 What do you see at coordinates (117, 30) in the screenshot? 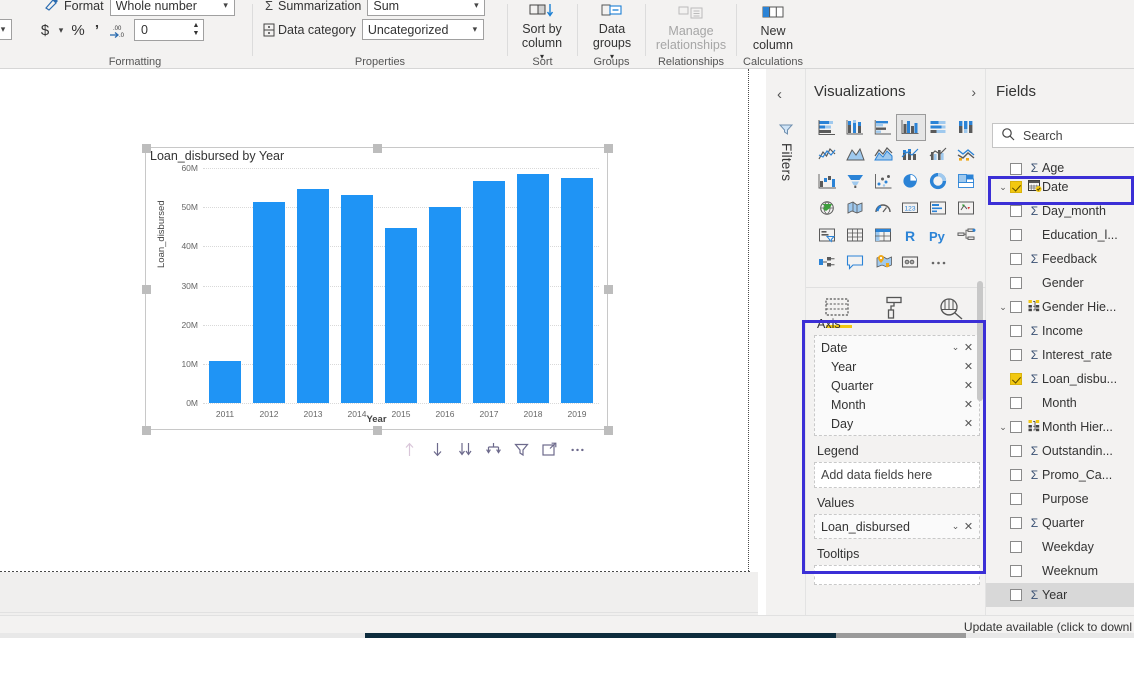
I see `decrease-decimal-icon: .00.0` at bounding box center [117, 30].